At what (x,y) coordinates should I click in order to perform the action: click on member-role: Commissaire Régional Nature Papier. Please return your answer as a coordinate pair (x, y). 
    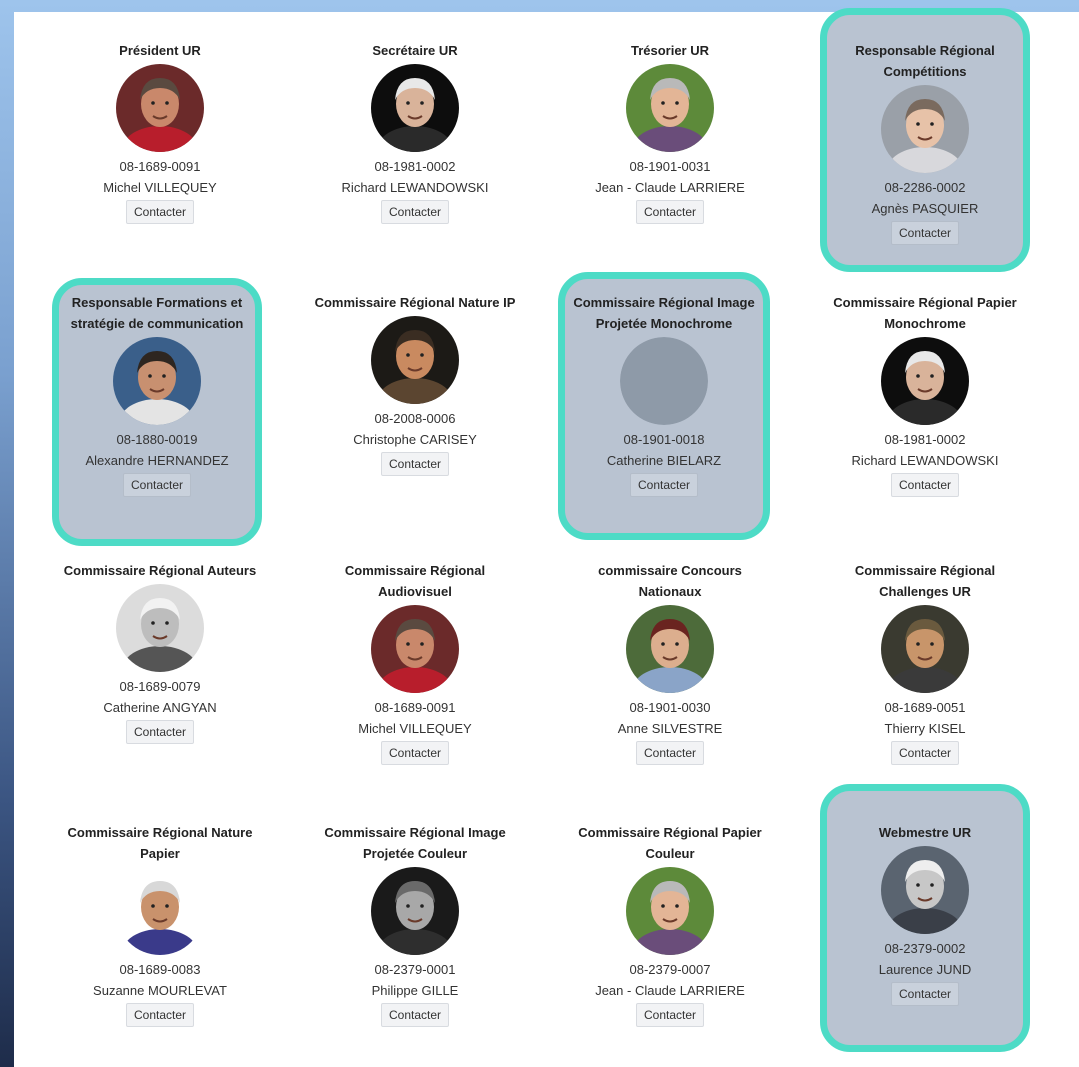
    Looking at the image, I should click on (160, 843).